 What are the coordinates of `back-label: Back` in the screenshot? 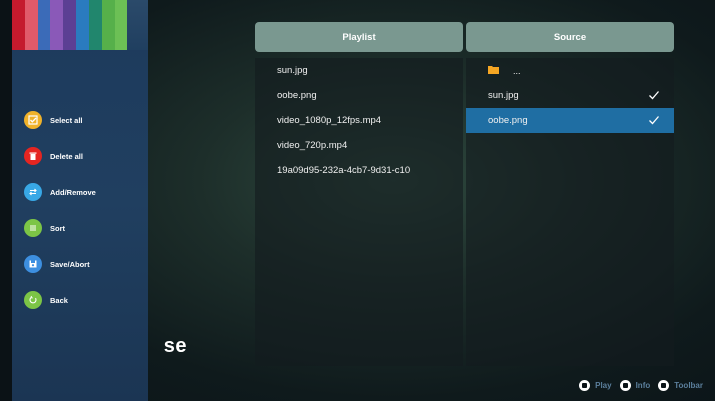 It's located at (59, 300).